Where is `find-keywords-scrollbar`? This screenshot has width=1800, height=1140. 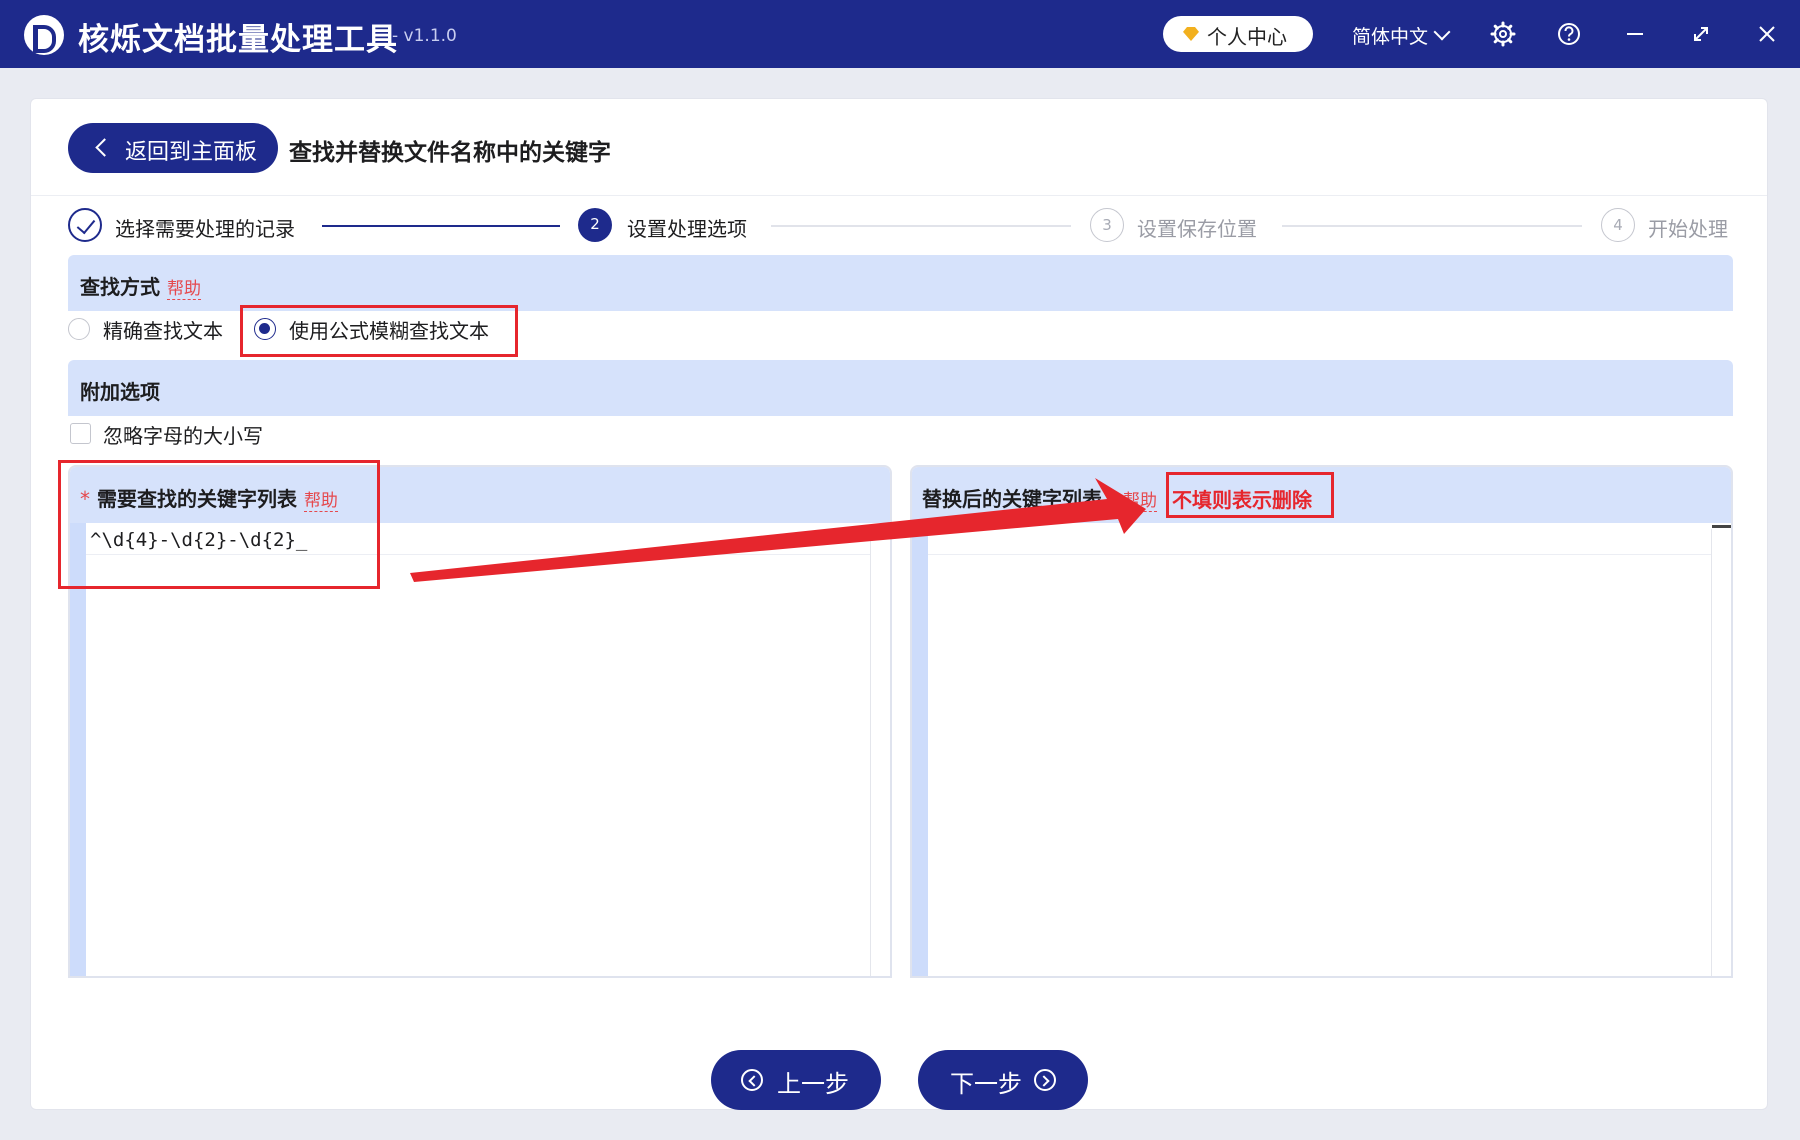 find-keywords-scrollbar is located at coordinates (880, 750).